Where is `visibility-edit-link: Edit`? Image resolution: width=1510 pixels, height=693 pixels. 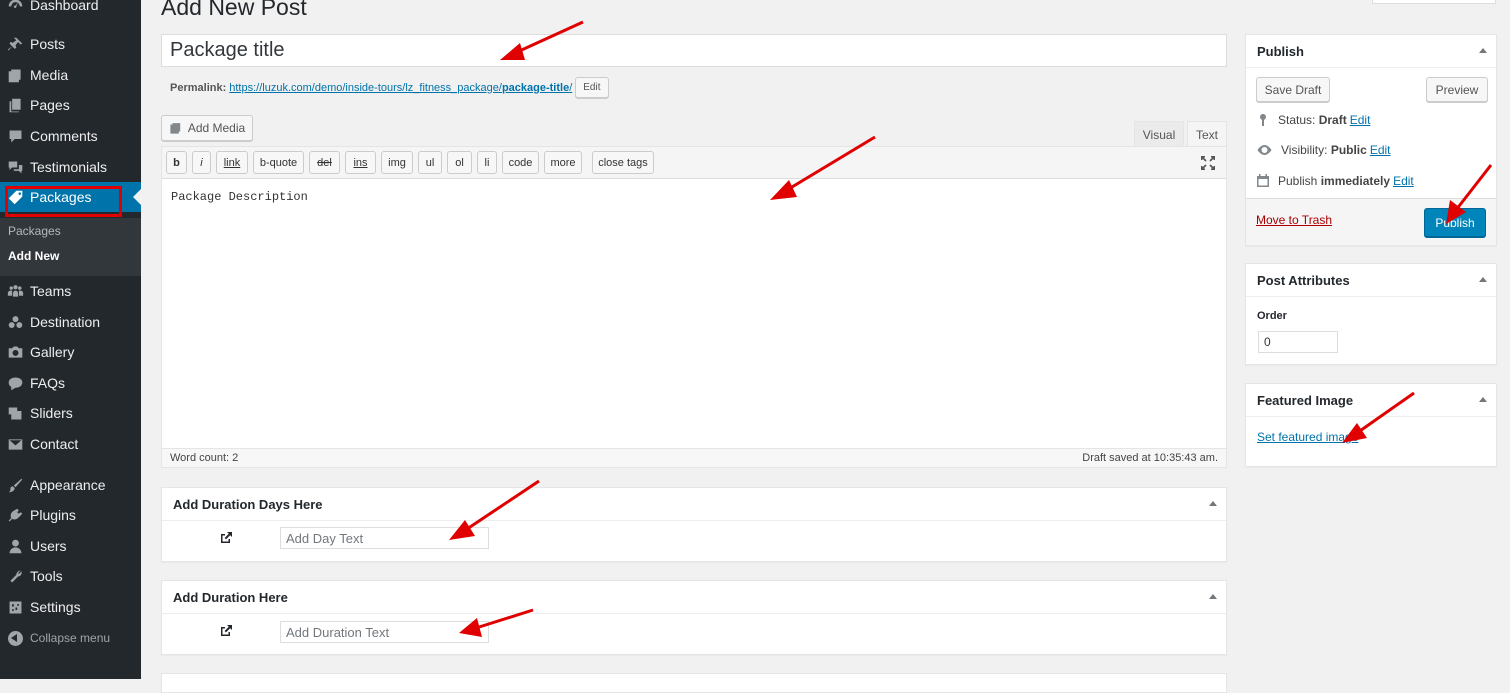 visibility-edit-link: Edit is located at coordinates (1380, 150).